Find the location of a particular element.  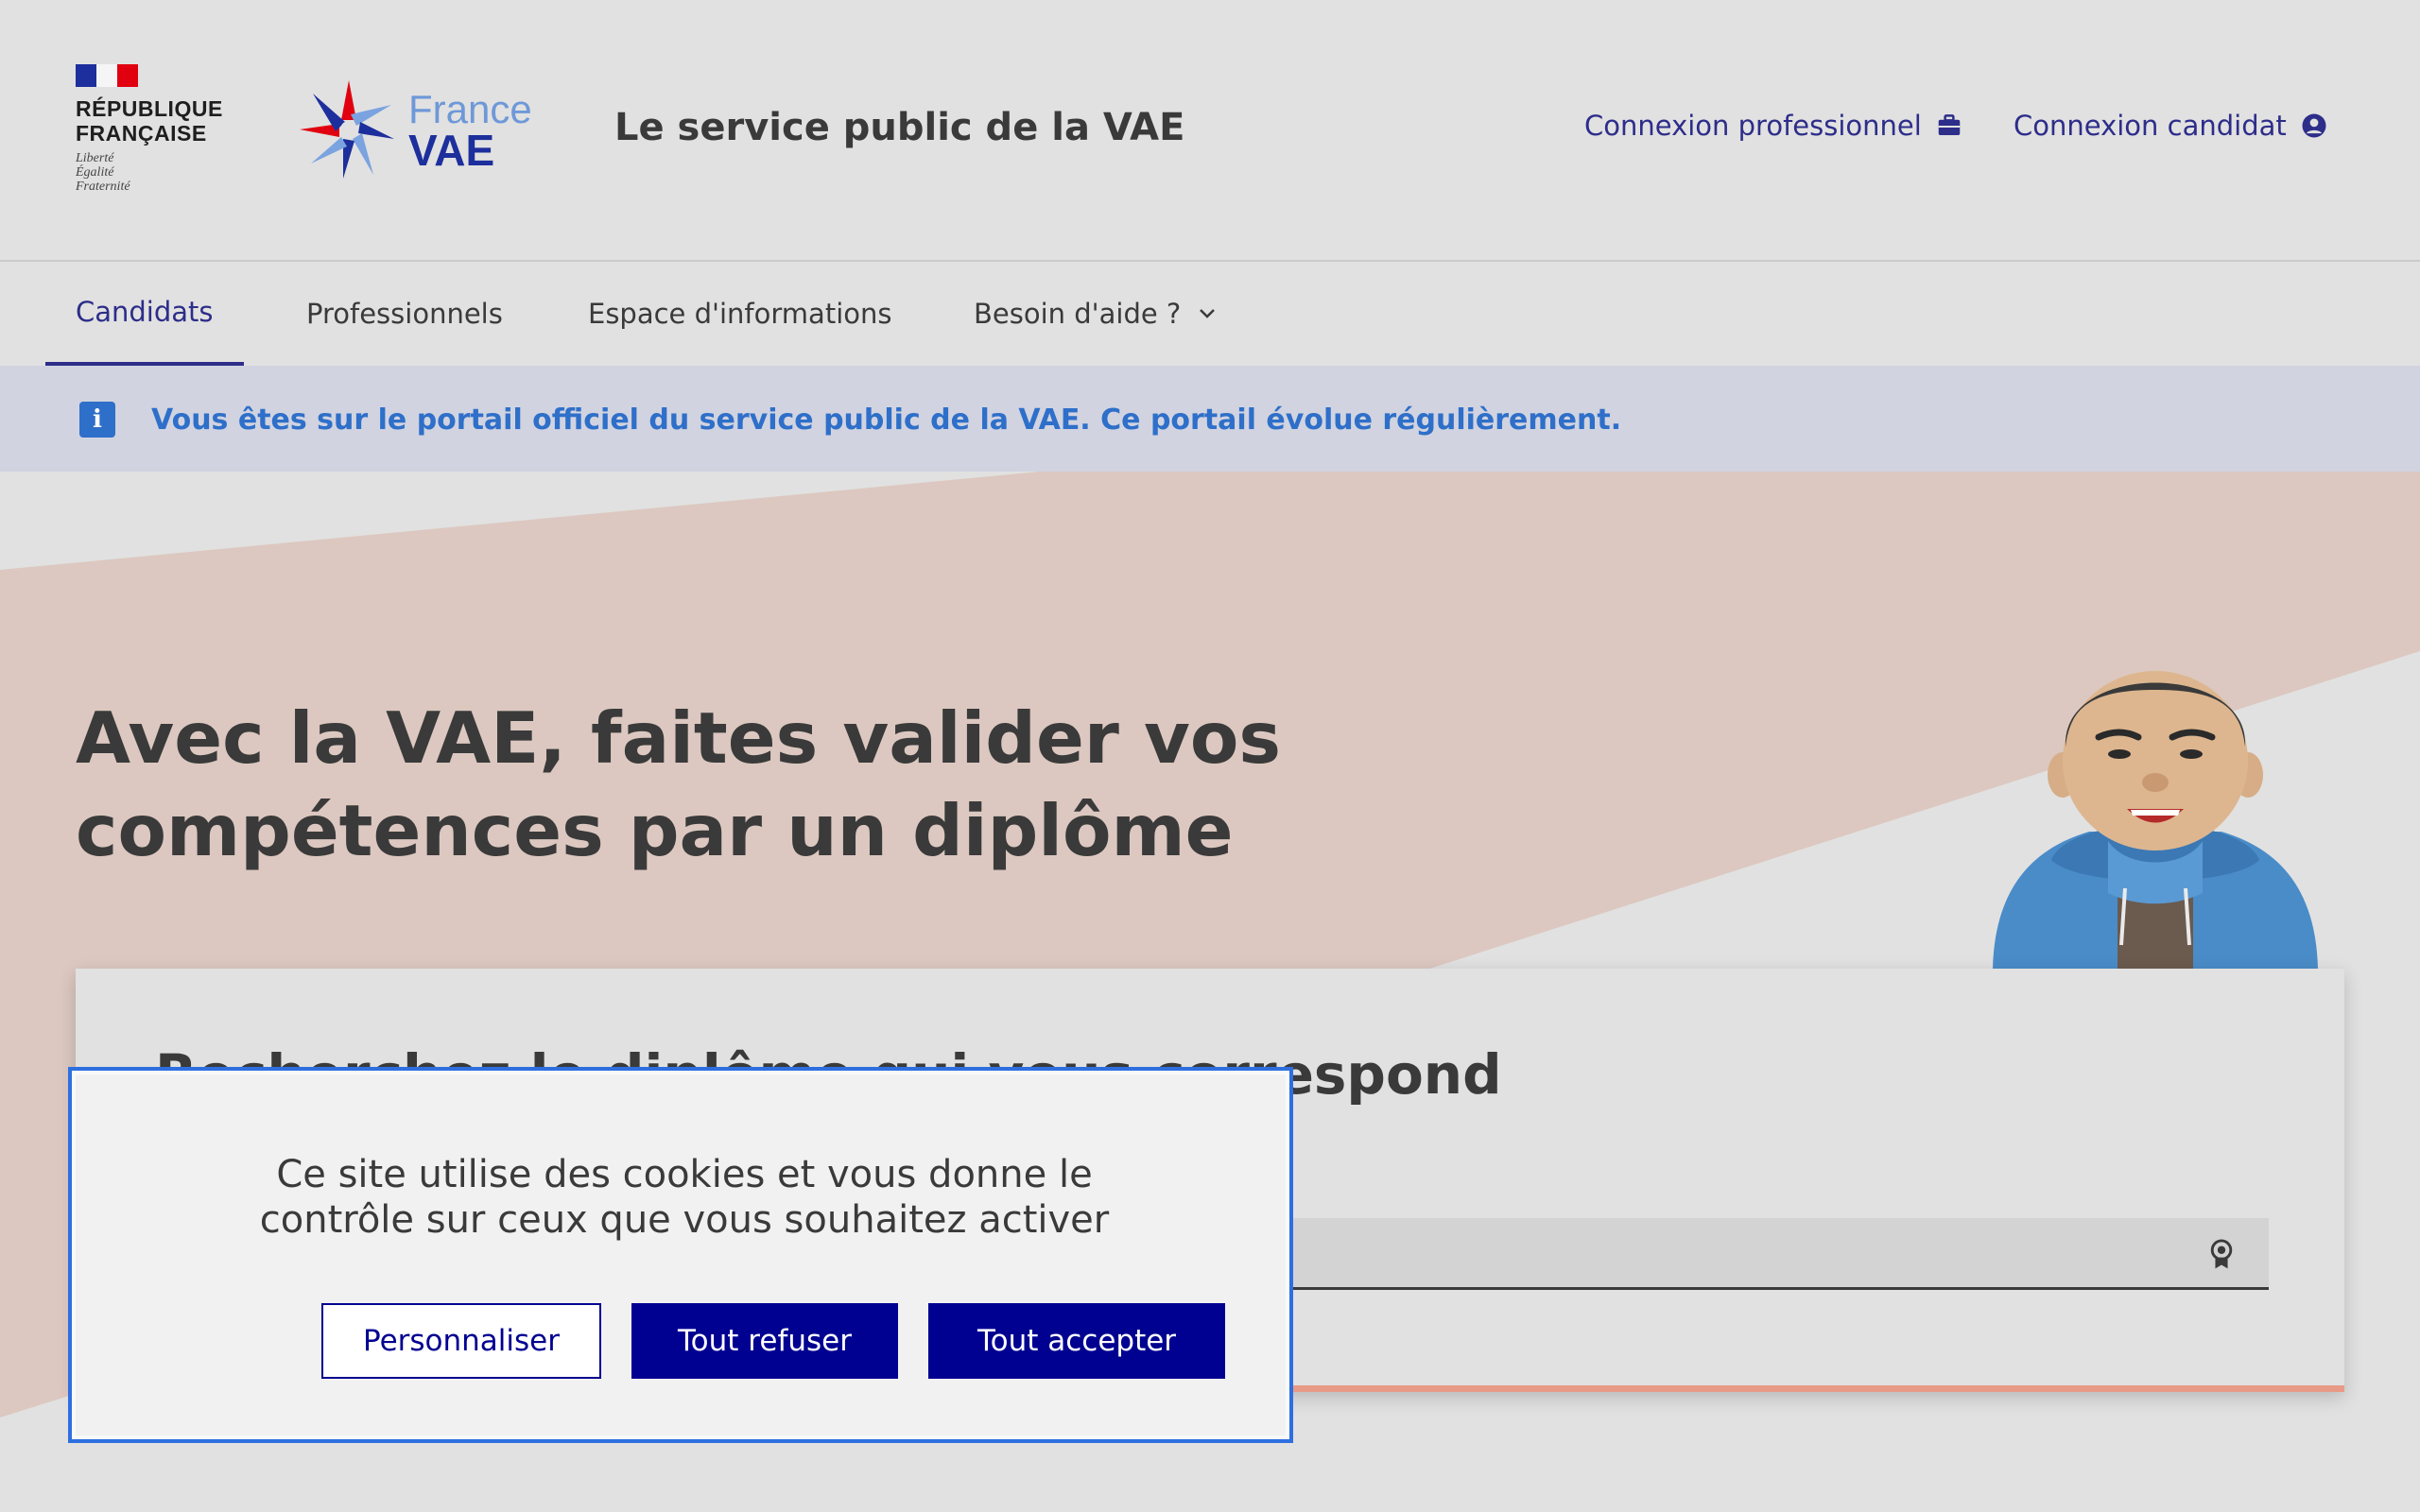

hero-title-line1: Avec la VAE, faites valider vos is located at coordinates (678, 738).